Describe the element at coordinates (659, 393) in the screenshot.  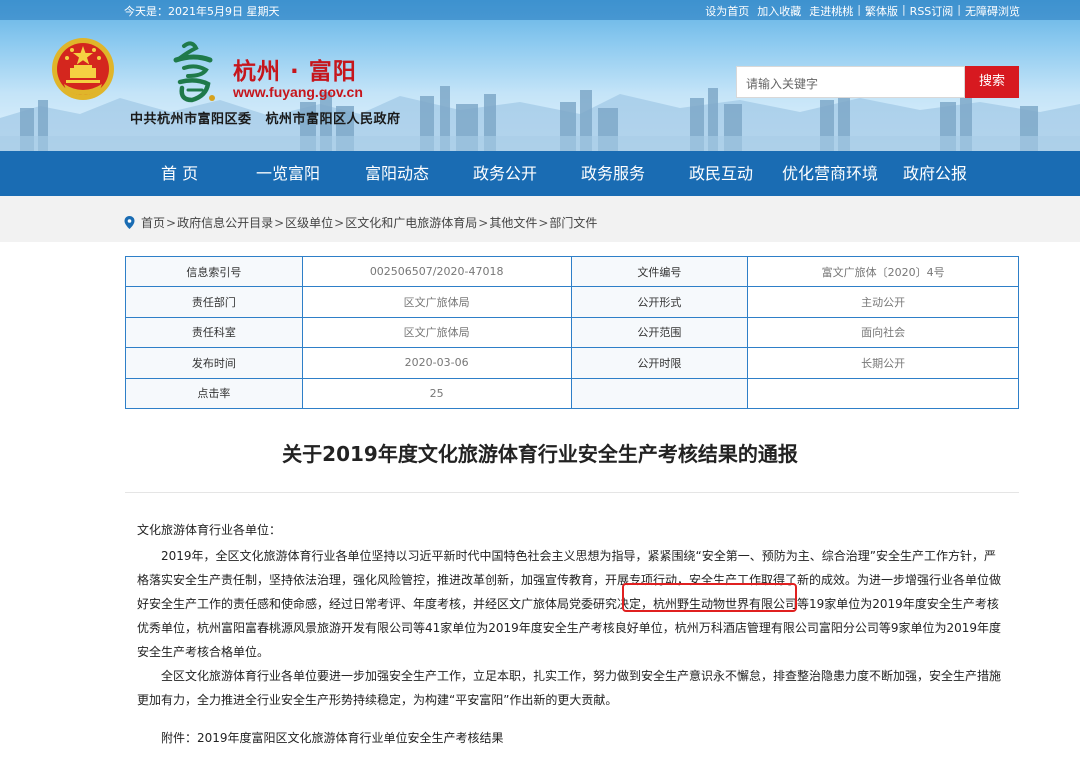
I see `info-key` at that location.